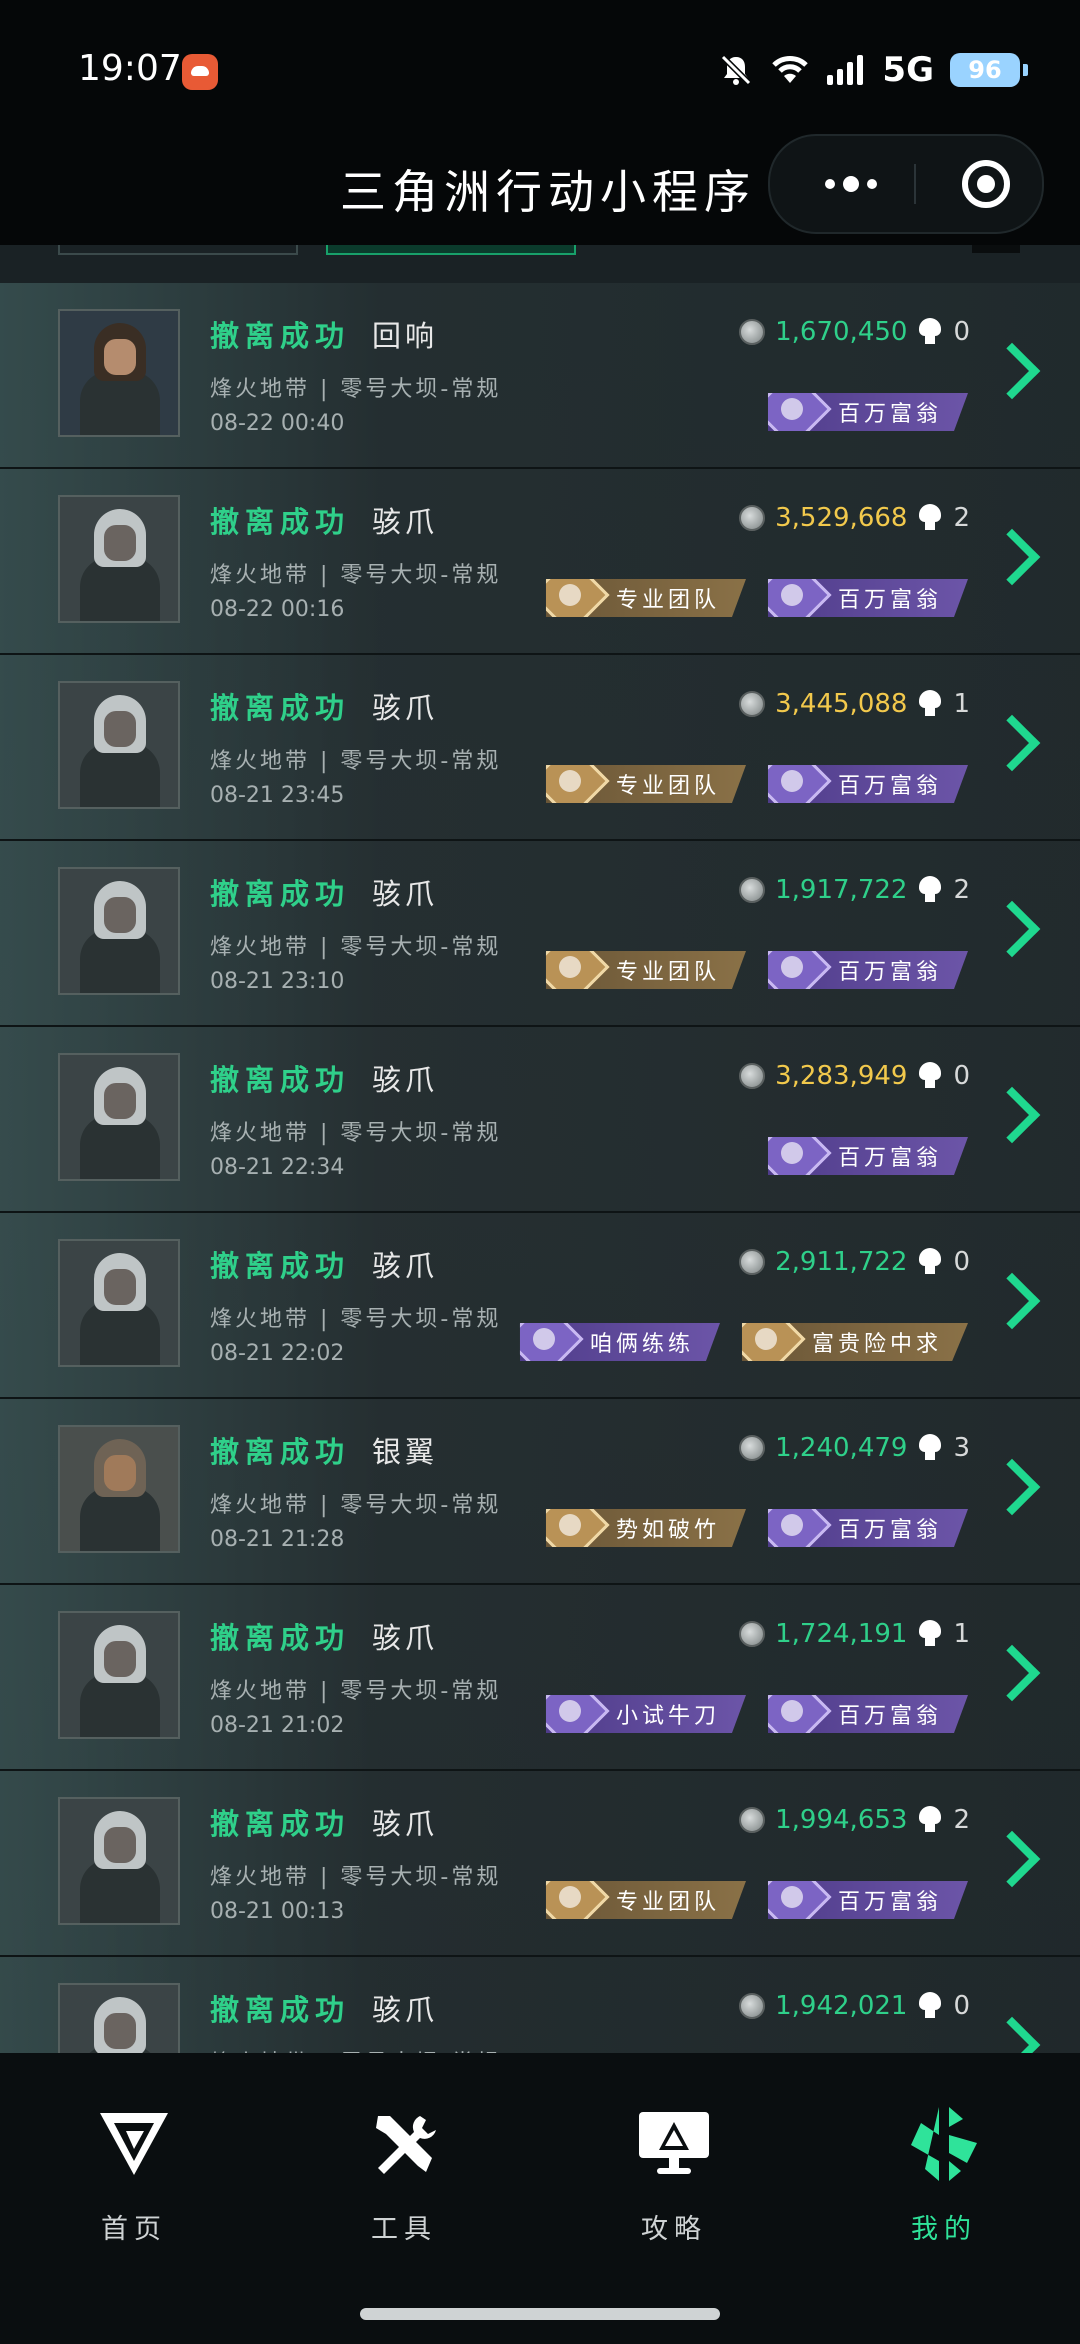 The width and height of the screenshot is (1080, 2344). I want to click on achievement-badge: 专业团队, so click(645, 970).